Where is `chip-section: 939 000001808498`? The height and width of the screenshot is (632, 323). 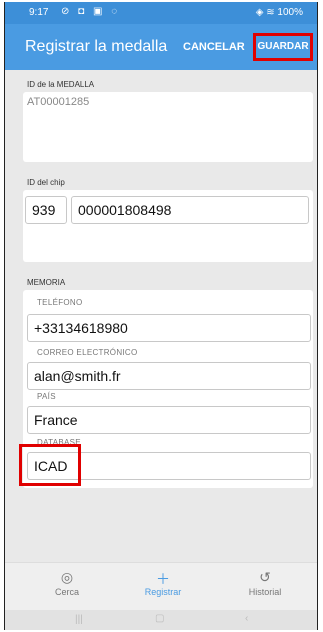 chip-section: 939 000001808498 is located at coordinates (168, 226).